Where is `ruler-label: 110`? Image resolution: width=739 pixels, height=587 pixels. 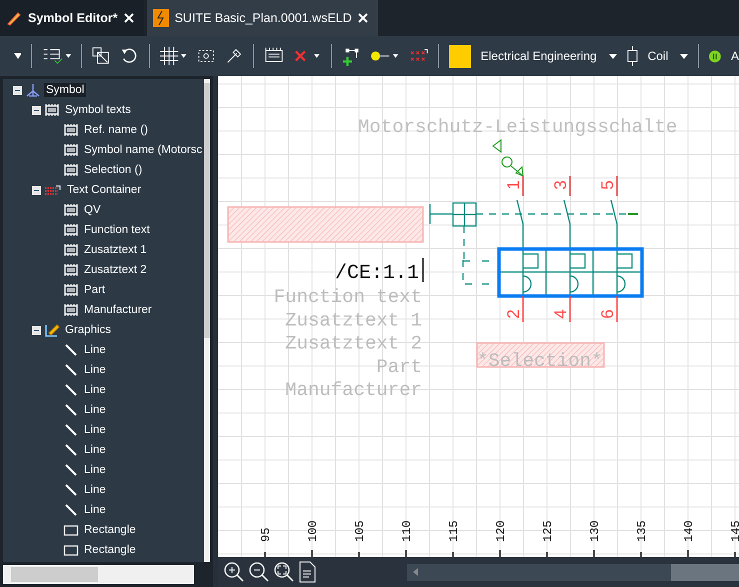
ruler-label: 110 is located at coordinates (407, 531).